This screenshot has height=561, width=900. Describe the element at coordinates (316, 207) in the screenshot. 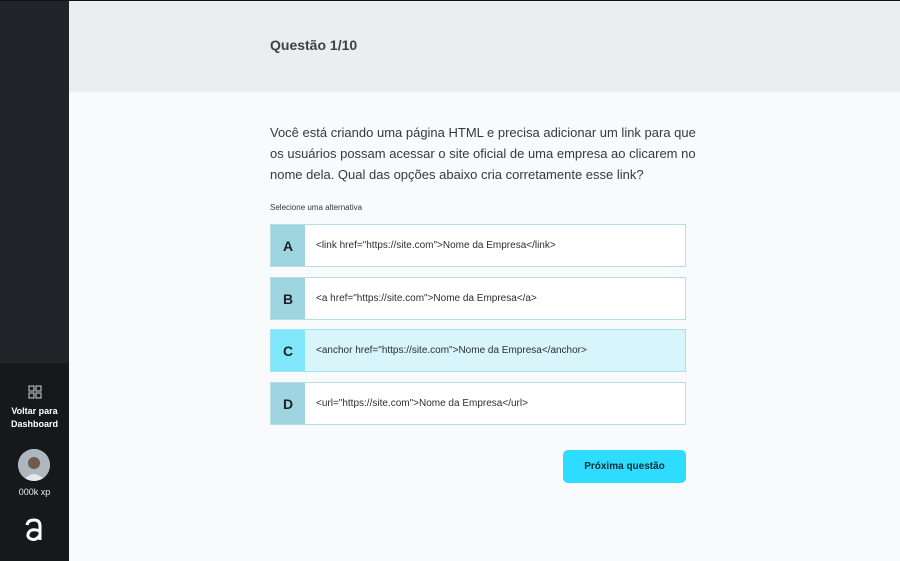

I see `instruction-label: Selecione uma alternativa` at that location.